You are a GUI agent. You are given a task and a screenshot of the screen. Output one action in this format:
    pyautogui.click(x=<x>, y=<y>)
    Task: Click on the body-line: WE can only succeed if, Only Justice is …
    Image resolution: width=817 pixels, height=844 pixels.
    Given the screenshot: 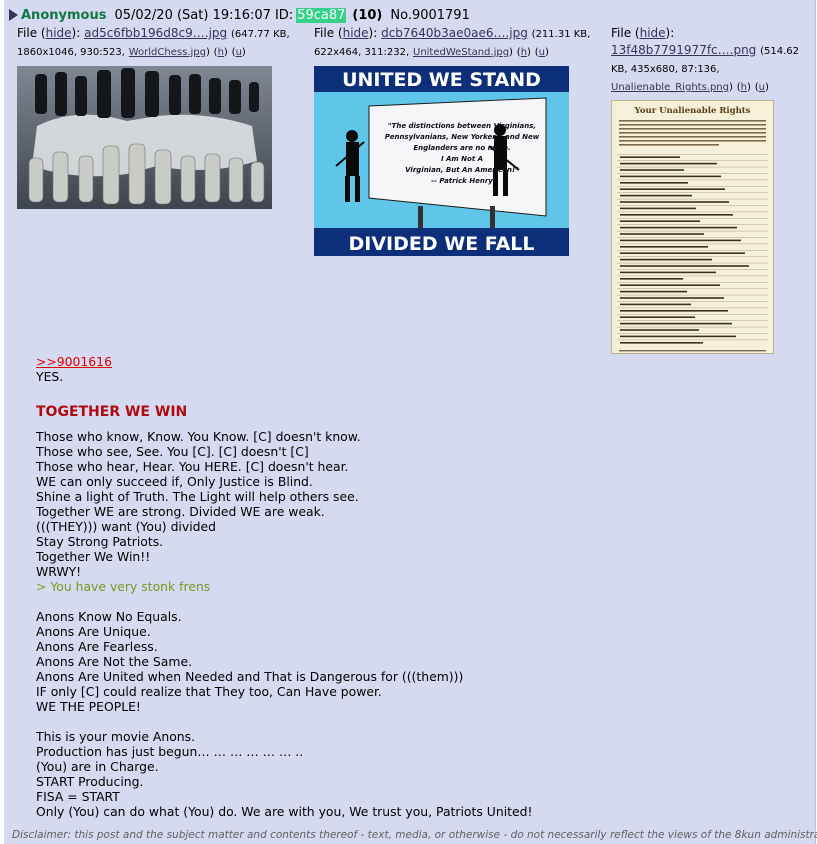 What is the action you would take?
    pyautogui.click(x=174, y=481)
    